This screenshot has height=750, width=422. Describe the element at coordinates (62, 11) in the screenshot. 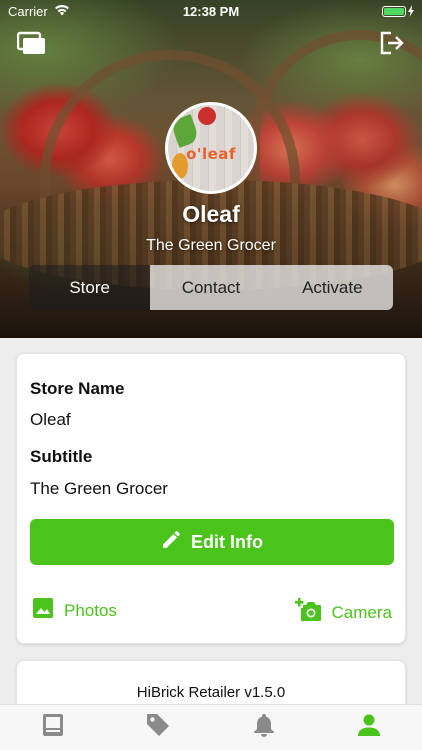

I see `wifi-icon` at that location.